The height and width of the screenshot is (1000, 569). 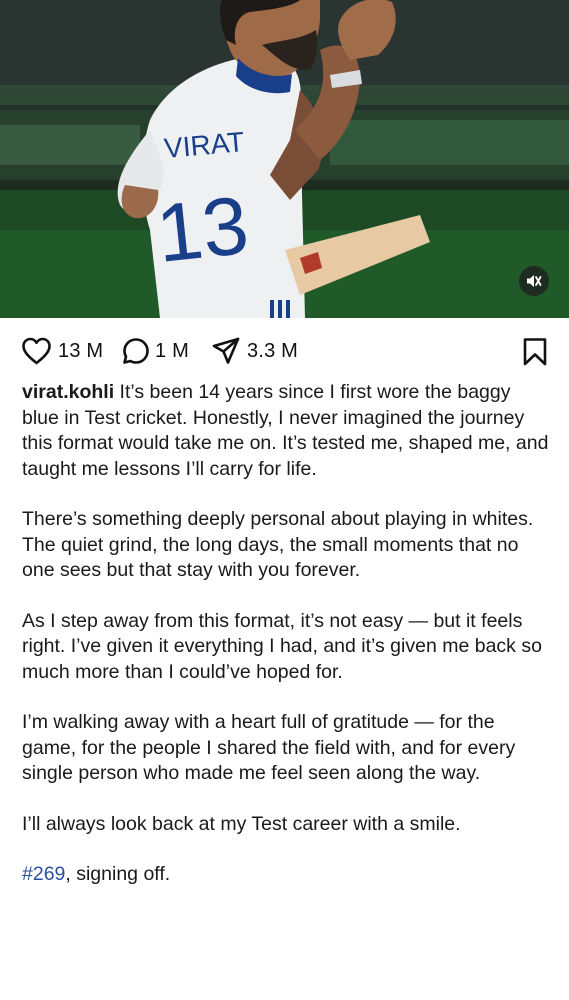 I want to click on mute-button, so click(x=534, y=281).